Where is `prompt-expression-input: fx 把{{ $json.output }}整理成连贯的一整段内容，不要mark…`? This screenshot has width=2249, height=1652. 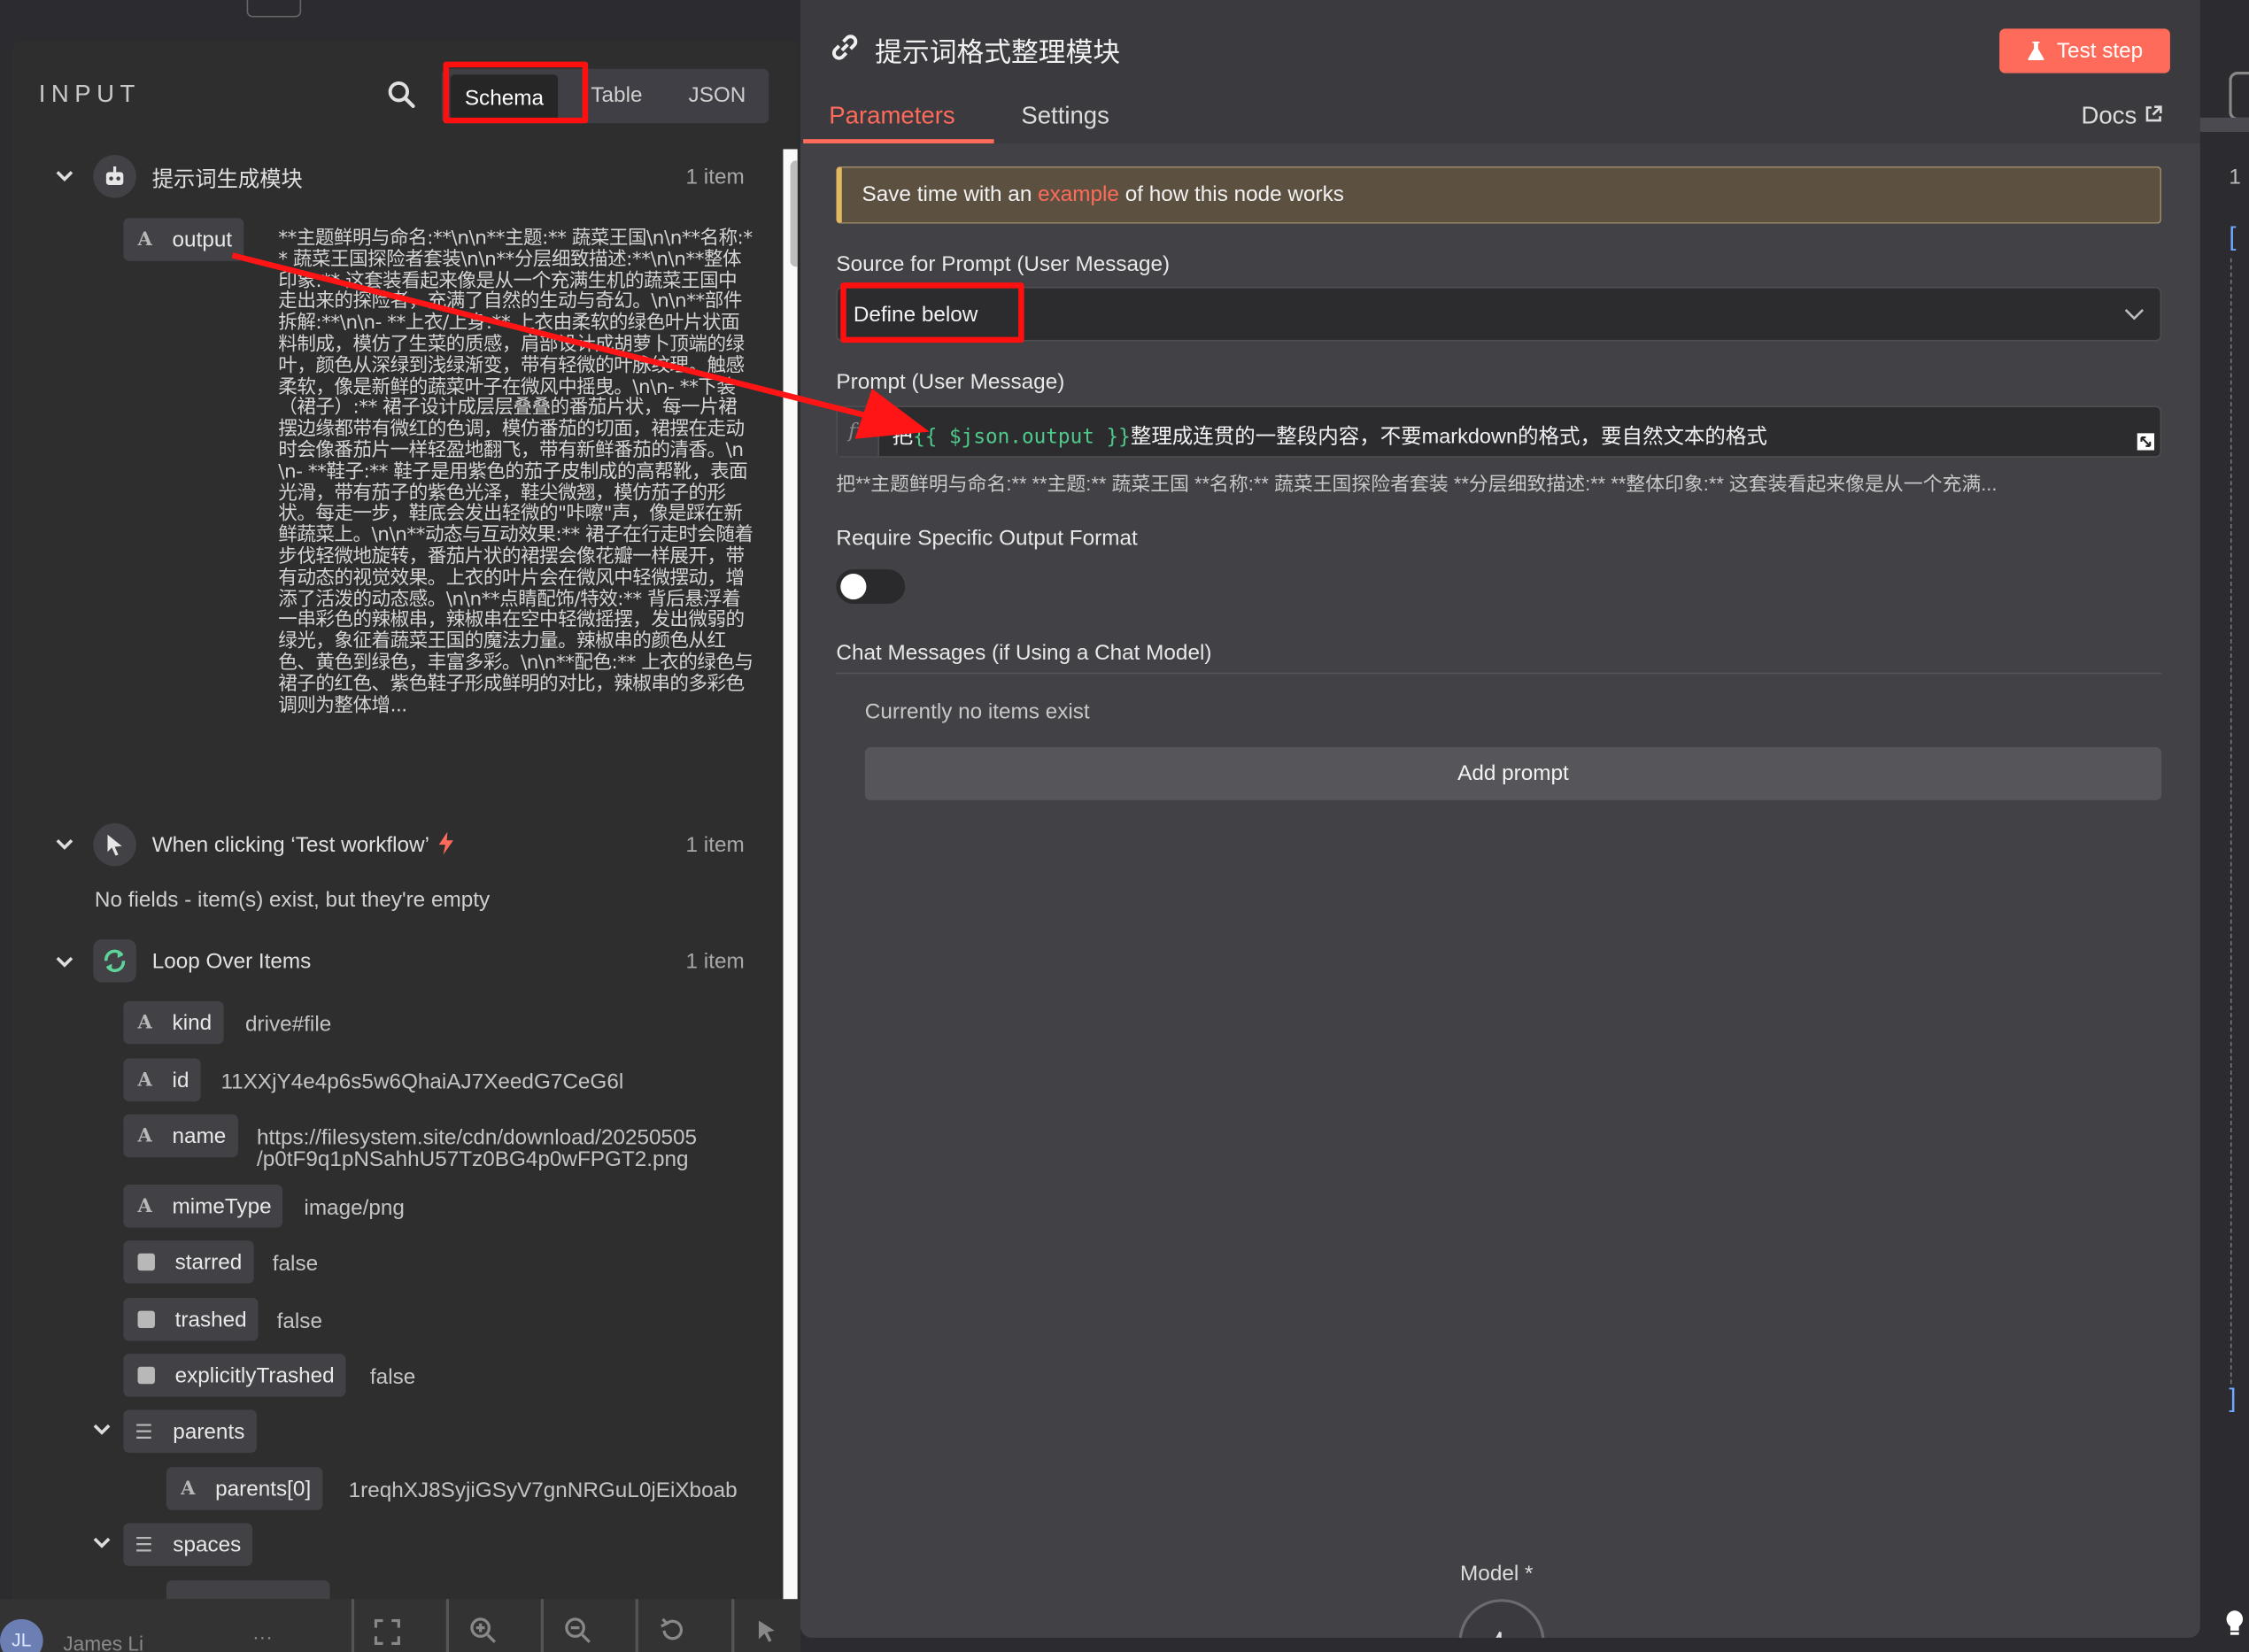 prompt-expression-input: fx 把{{ $json.output }}整理成连贯的一整段内容，不要mark… is located at coordinates (1499, 431).